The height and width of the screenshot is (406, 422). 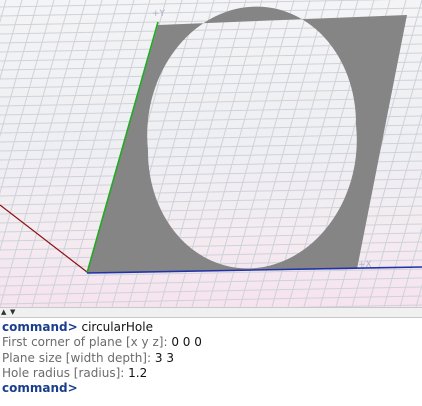 I want to click on y-axis-label: +Y, so click(x=159, y=14).